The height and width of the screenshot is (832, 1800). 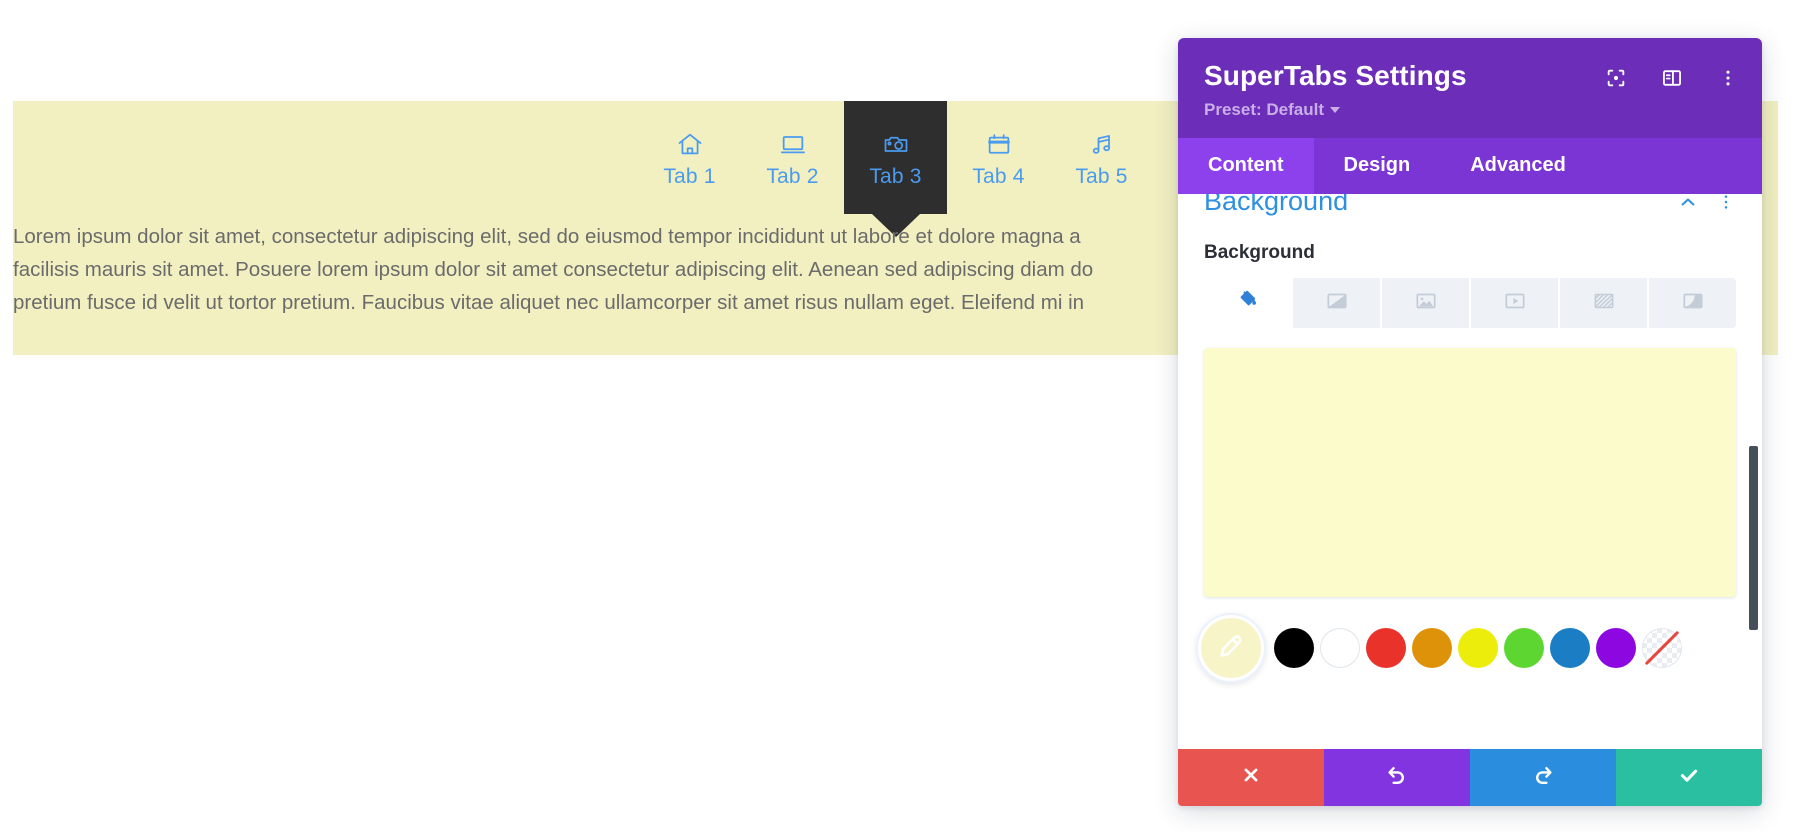 What do you see at coordinates (1662, 648) in the screenshot?
I see `swatch-transparent` at bounding box center [1662, 648].